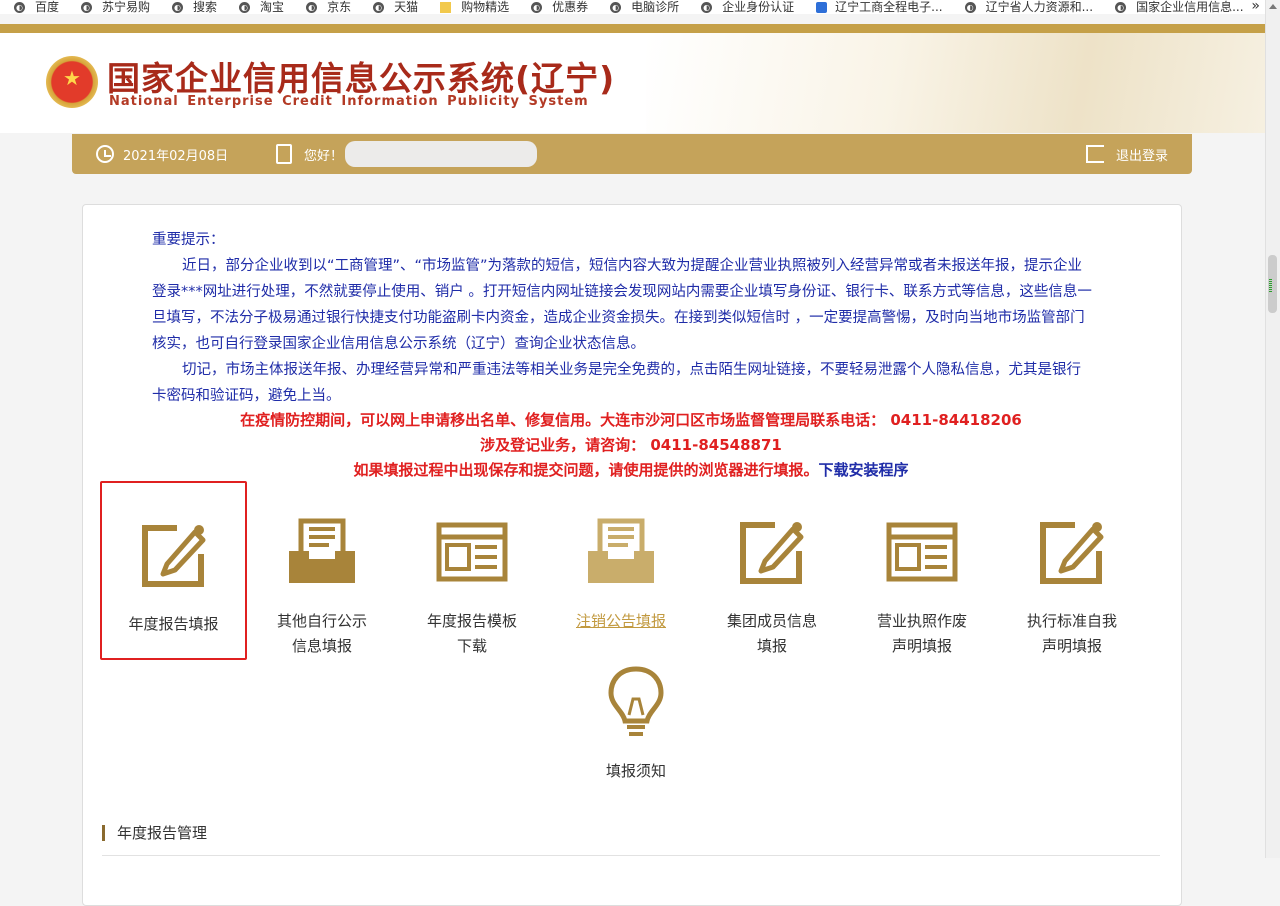 This screenshot has height=906, width=1280. What do you see at coordinates (441, 154) in the screenshot?
I see `redacted-username` at bounding box center [441, 154].